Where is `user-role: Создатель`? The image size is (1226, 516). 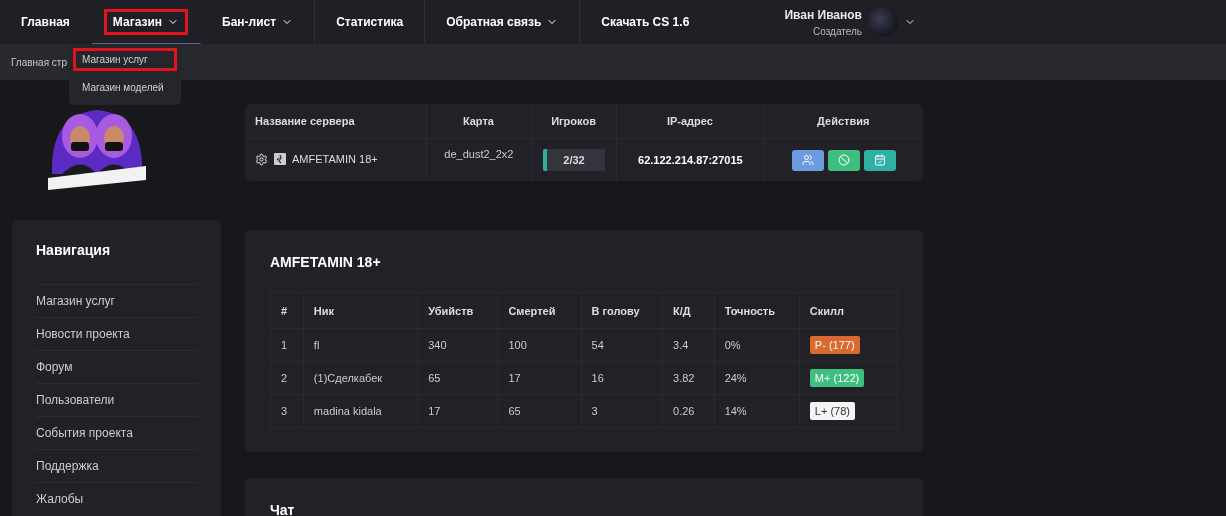
user-role: Создатель is located at coordinates (837, 31).